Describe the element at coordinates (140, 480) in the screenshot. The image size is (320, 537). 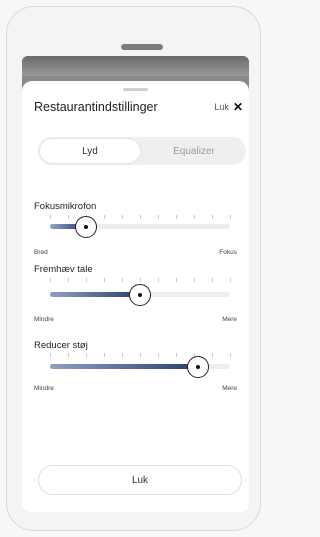
I see `close-button: Luk` at that location.